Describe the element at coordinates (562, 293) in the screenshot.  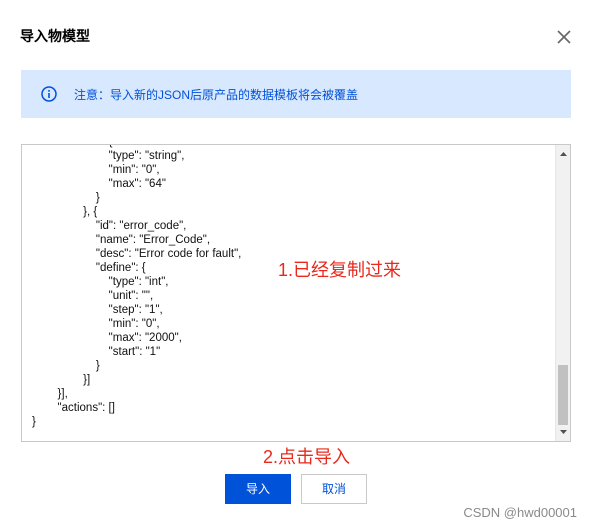
I see `editor-scrollbar` at that location.